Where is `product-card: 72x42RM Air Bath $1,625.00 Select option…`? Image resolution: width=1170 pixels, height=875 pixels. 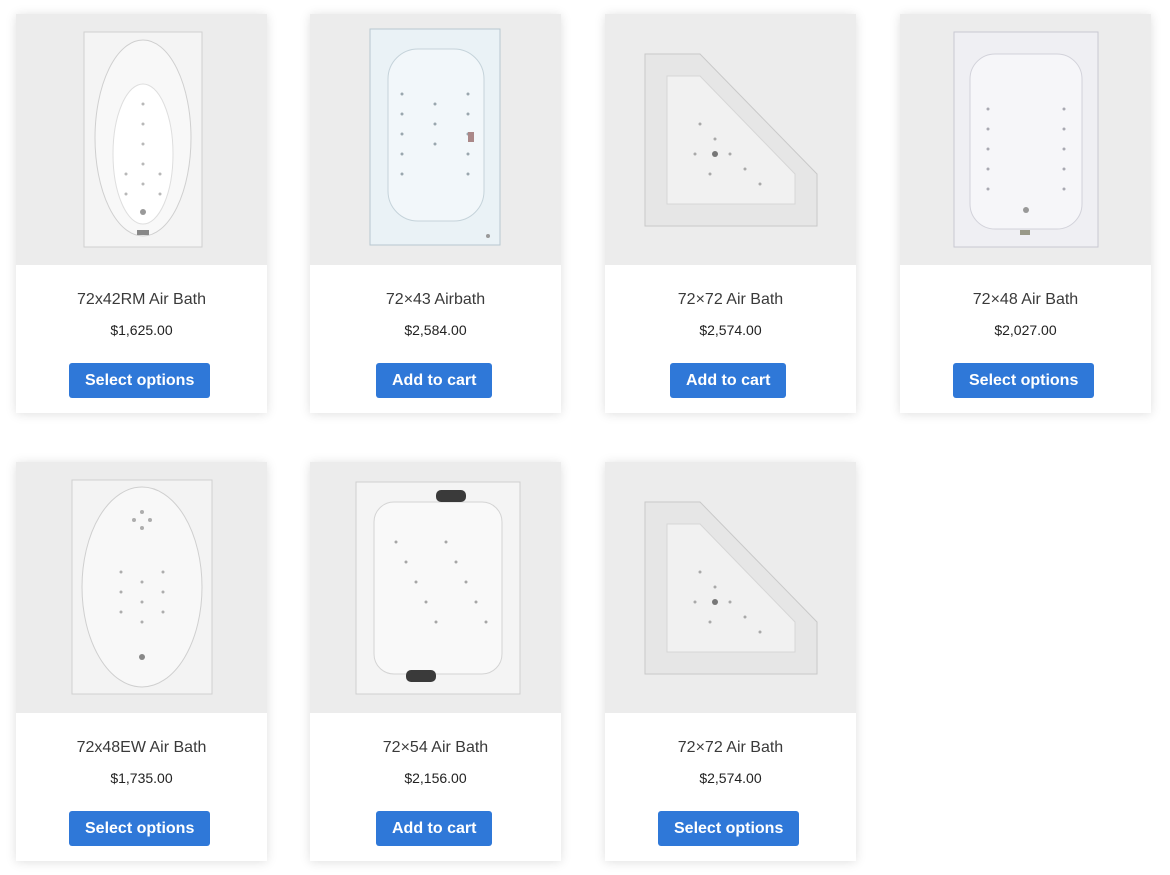
product-card: 72x42RM Air Bath $1,625.00 Select option… is located at coordinates (141, 213).